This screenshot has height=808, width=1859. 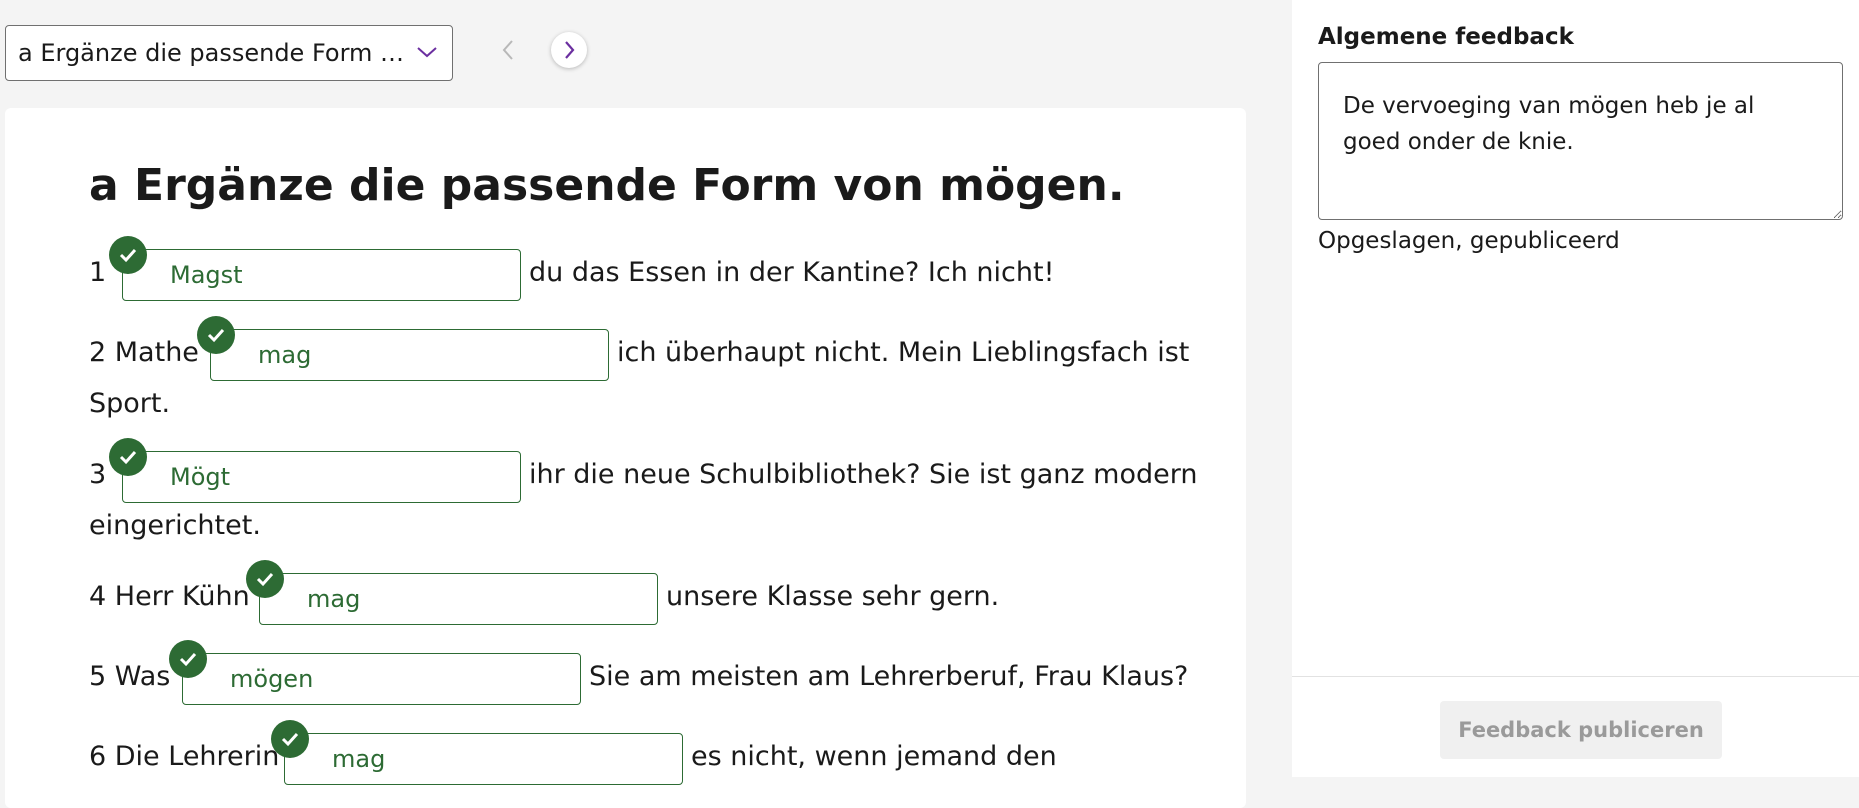 What do you see at coordinates (98, 272) in the screenshot?
I see `item-1-prefix: 1` at bounding box center [98, 272].